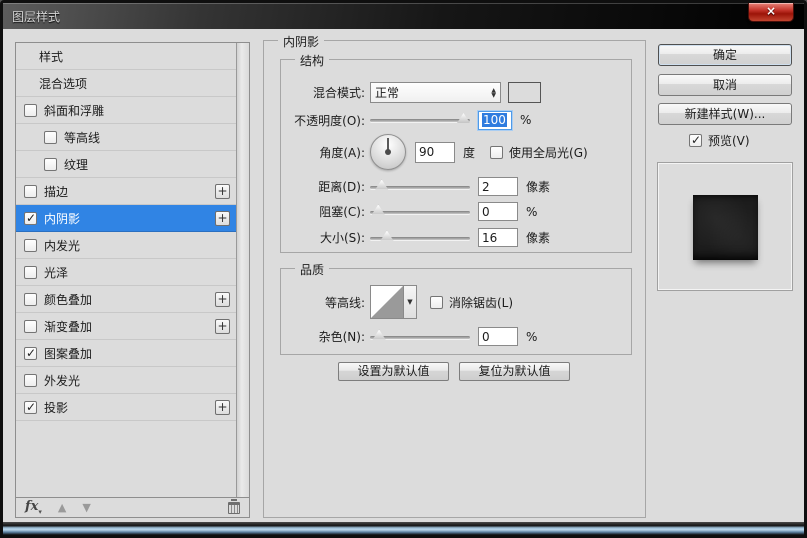 The width and height of the screenshot is (807, 538). Describe the element at coordinates (393, 371) in the screenshot. I see `set-default-button: 设置为默认值` at that location.